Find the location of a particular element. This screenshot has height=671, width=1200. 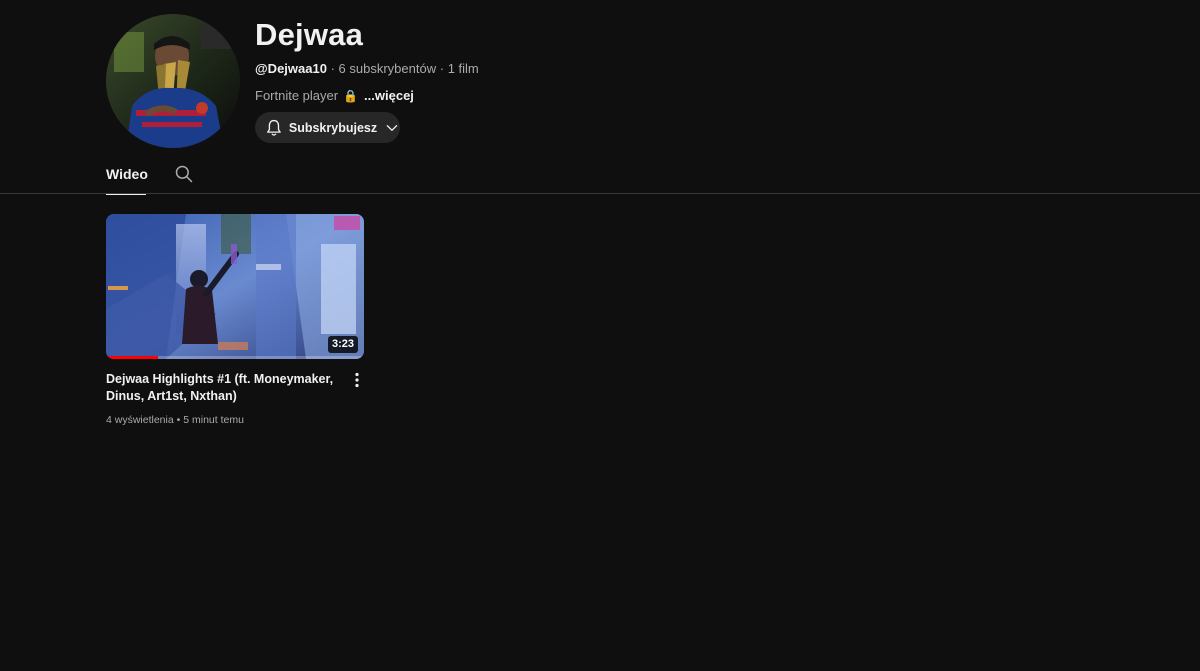

channel-name: Dejwaa is located at coordinates (309, 34).